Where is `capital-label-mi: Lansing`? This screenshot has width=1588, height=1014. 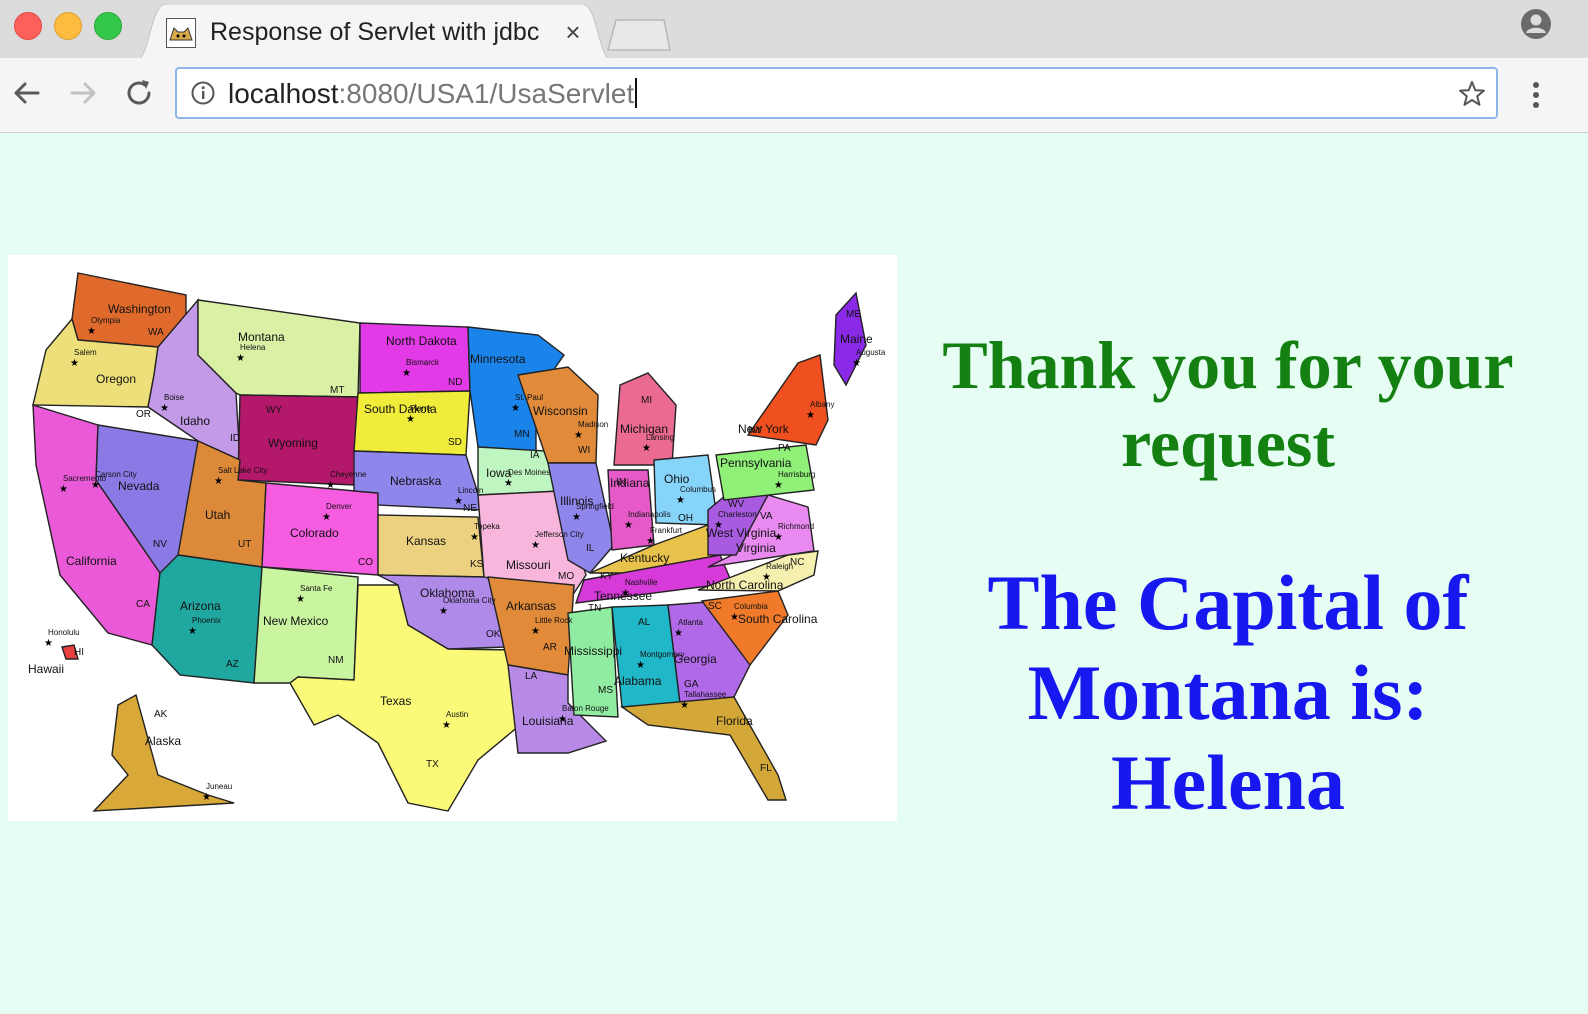
capital-label-mi: Lansing is located at coordinates (660, 437).